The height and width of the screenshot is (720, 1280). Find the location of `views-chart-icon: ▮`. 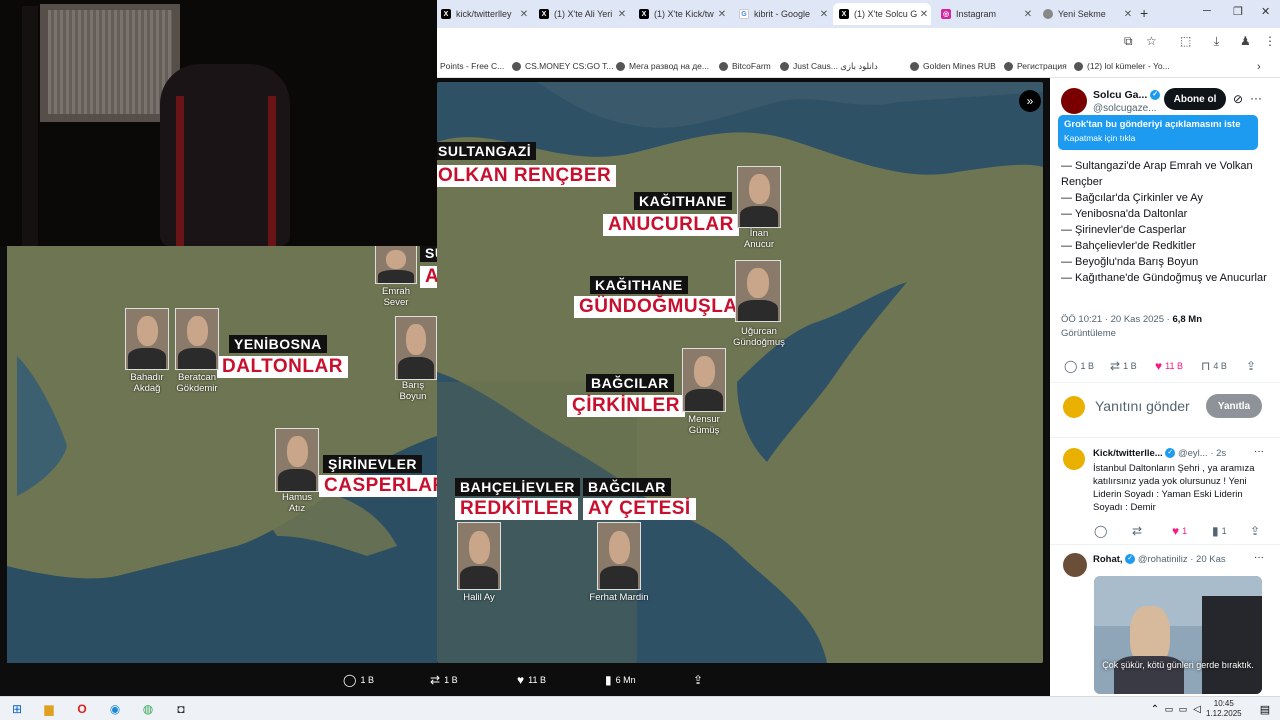

views-chart-icon: ▮ is located at coordinates (1215, 531).